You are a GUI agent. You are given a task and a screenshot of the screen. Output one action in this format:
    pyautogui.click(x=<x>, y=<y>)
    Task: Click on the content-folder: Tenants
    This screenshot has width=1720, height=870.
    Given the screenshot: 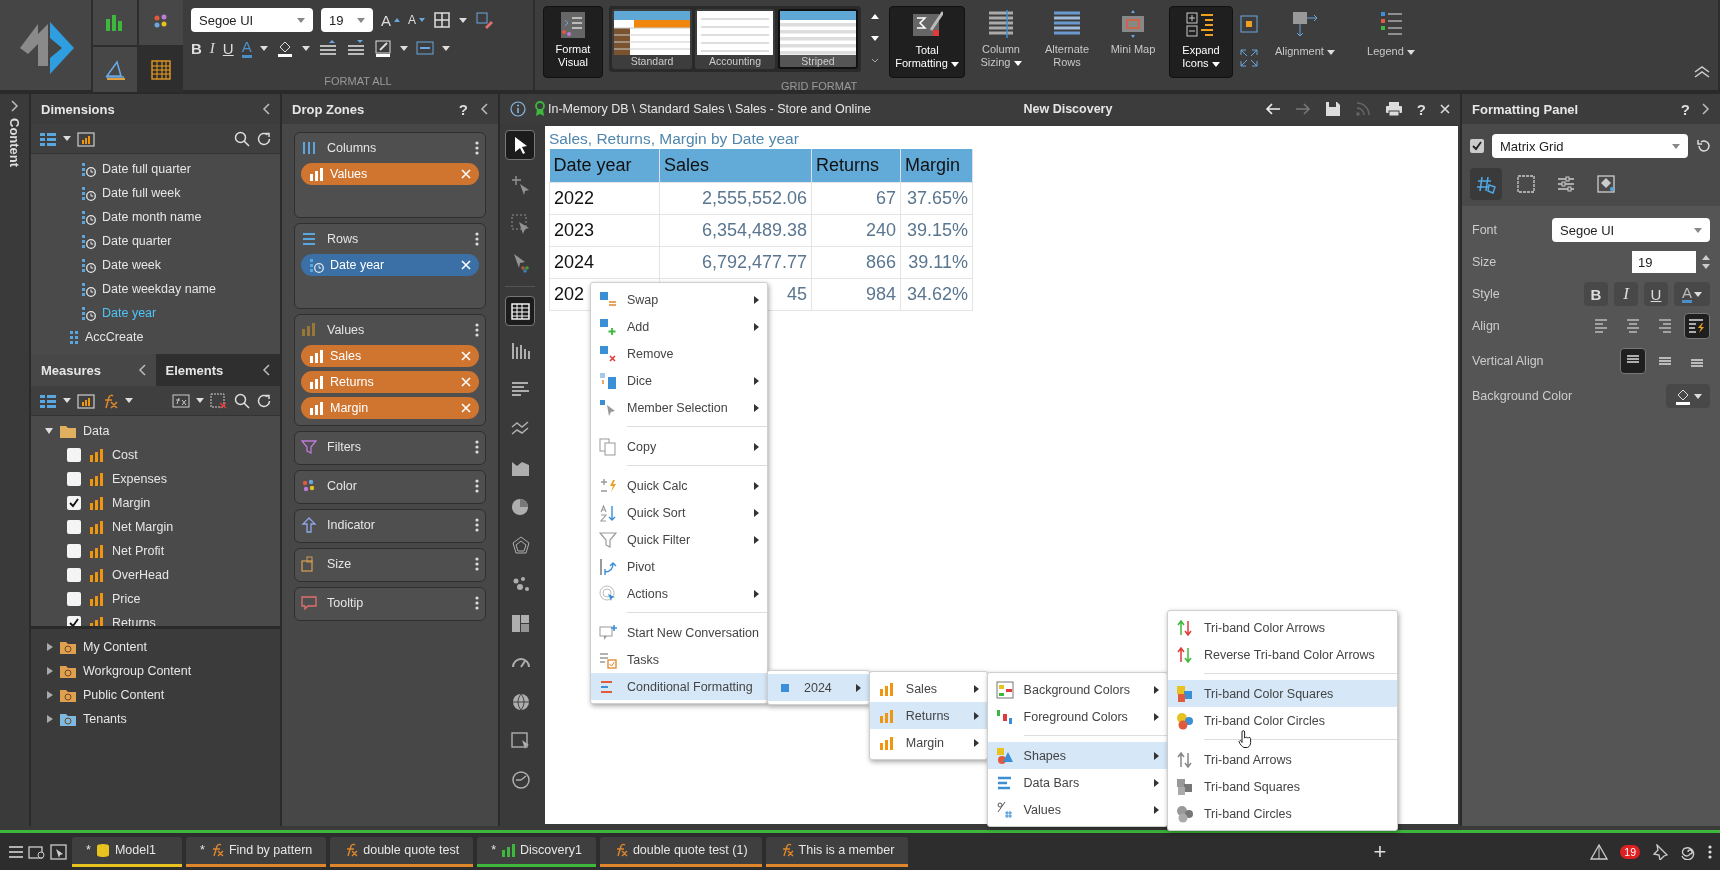 What is the action you would take?
    pyautogui.click(x=105, y=719)
    